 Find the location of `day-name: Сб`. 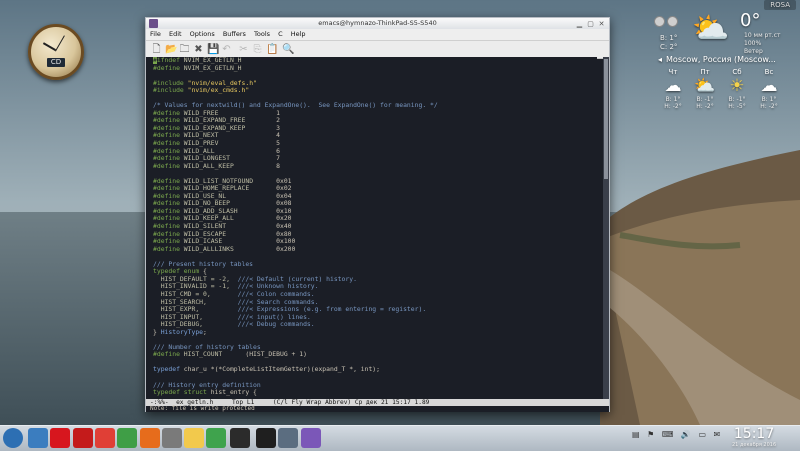

day-name: Сб is located at coordinates (737, 72).